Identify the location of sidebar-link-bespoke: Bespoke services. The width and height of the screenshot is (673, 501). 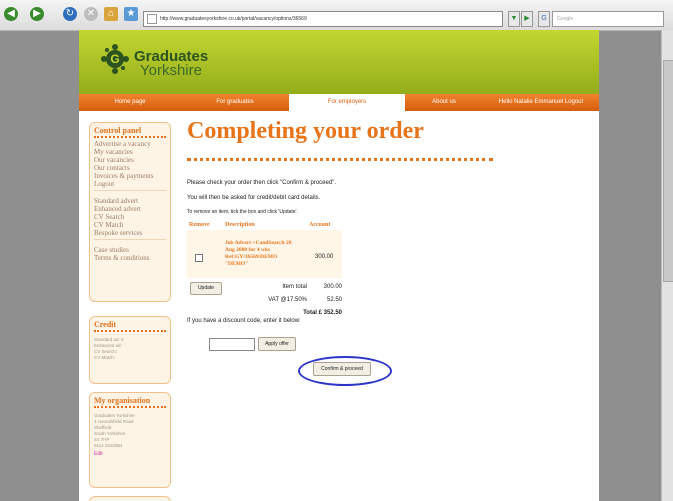
(130, 233).